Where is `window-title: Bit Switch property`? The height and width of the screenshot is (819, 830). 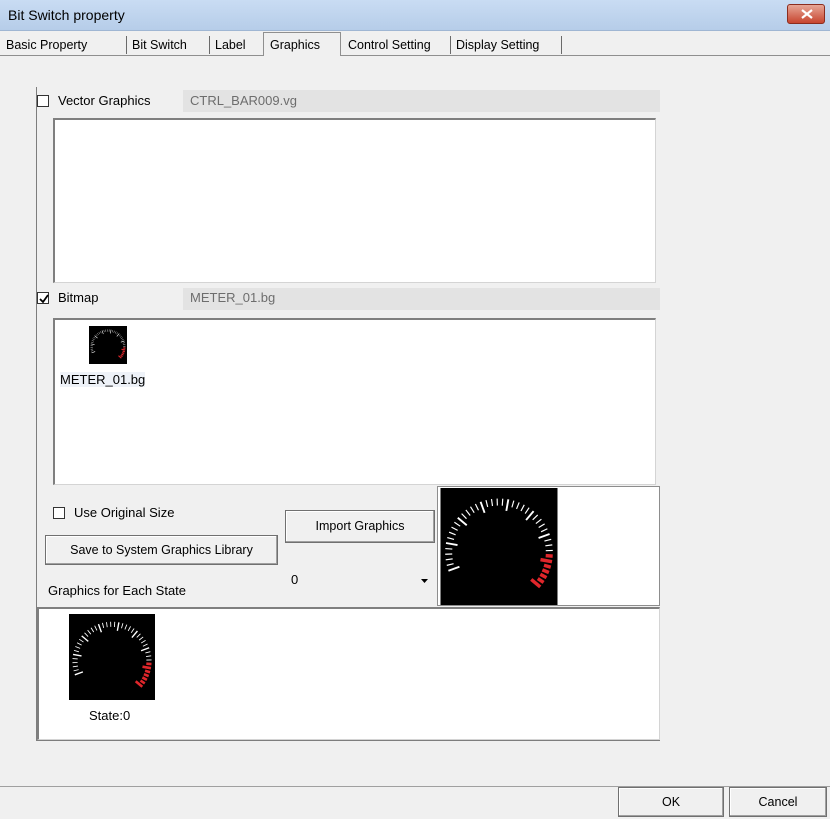 window-title: Bit Switch property is located at coordinates (66, 15).